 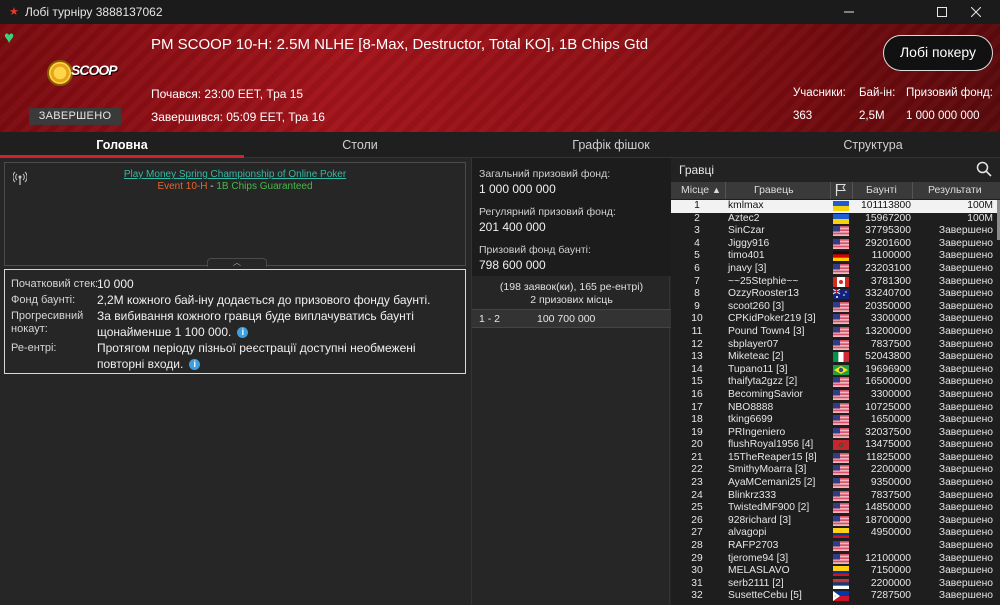 What do you see at coordinates (885, 205) in the screenshot?
I see `player-bounty: 101113800` at bounding box center [885, 205].